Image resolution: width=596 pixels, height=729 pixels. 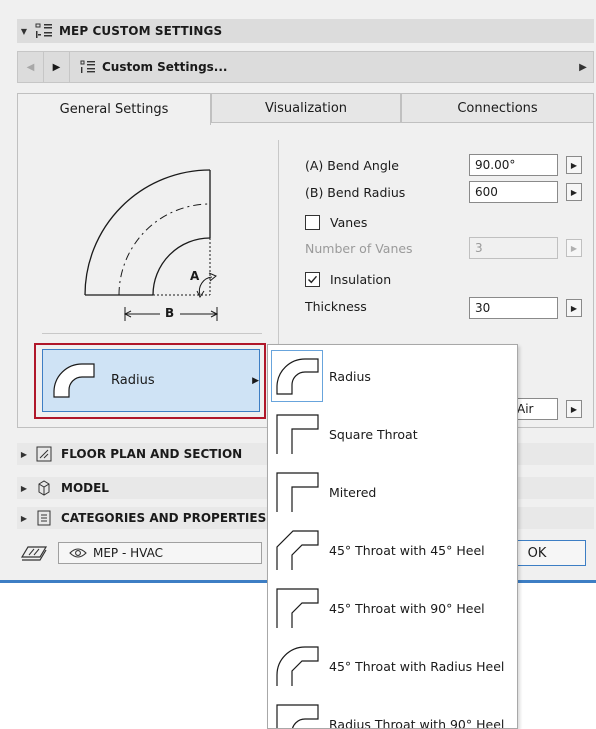 What do you see at coordinates (44, 488) in the screenshot?
I see `cube-icon` at bounding box center [44, 488].